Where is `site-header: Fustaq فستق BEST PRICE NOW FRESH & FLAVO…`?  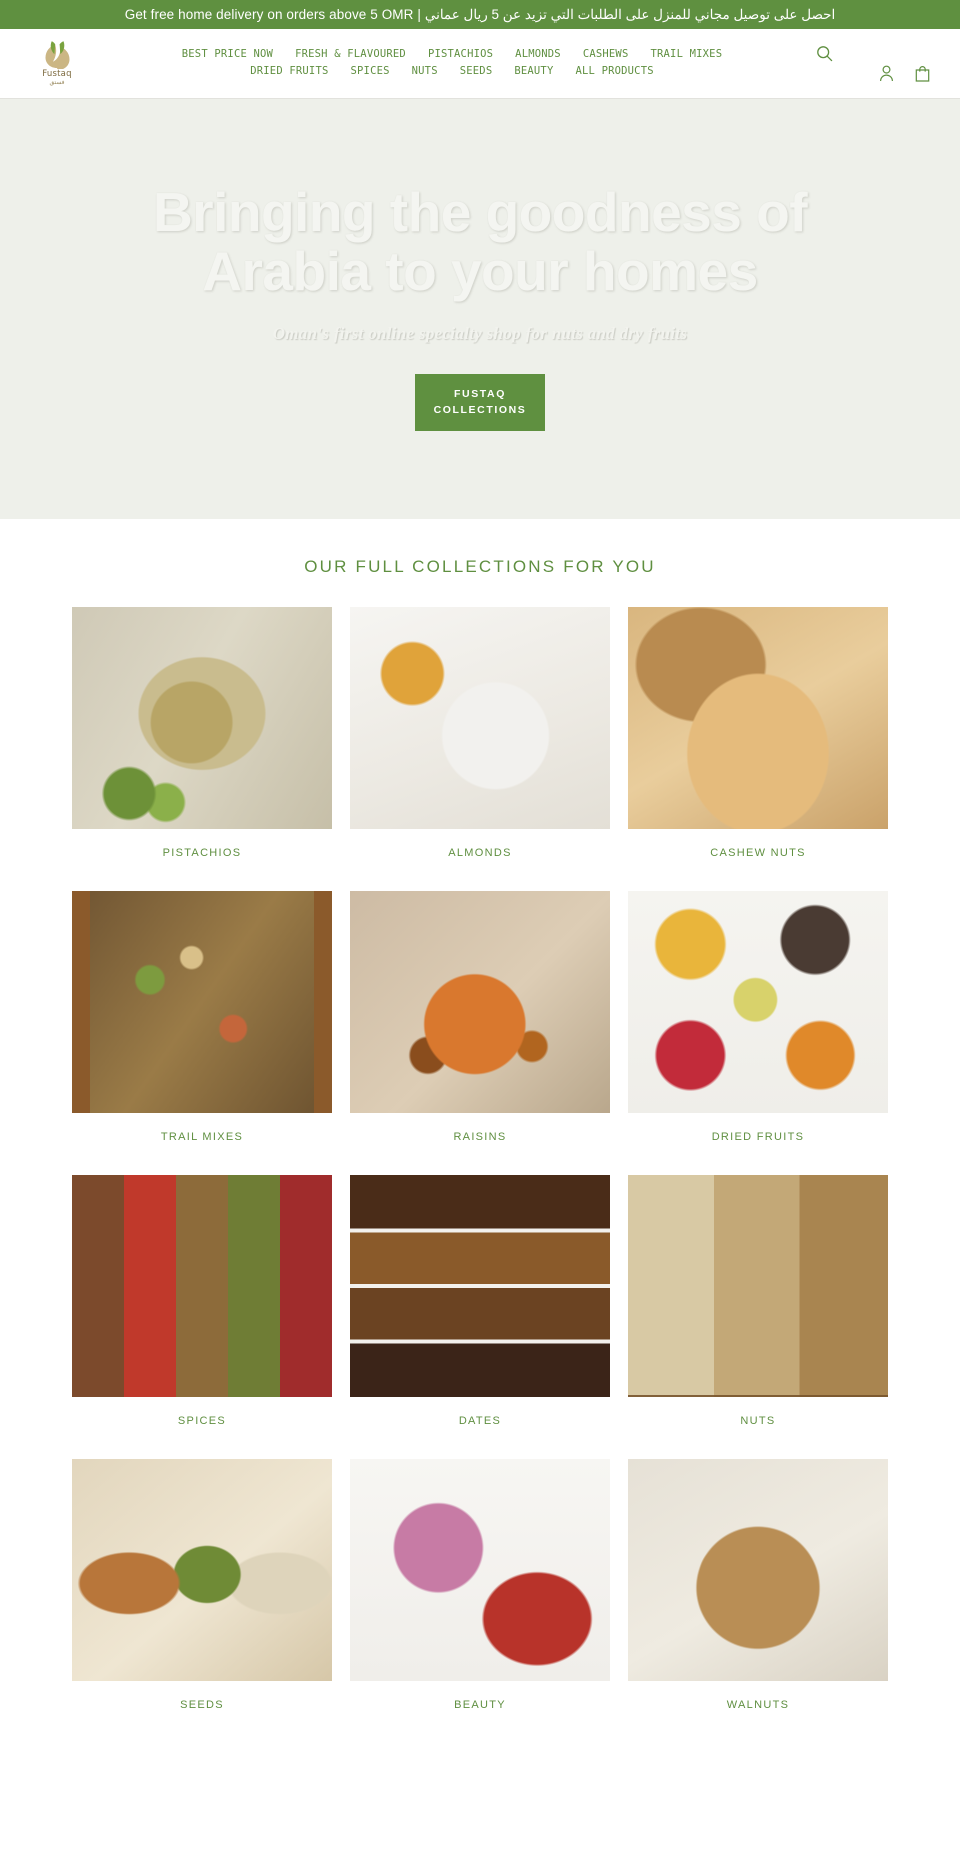 site-header: Fustaq فستق BEST PRICE NOW FRESH & FLAVO… is located at coordinates (480, 64).